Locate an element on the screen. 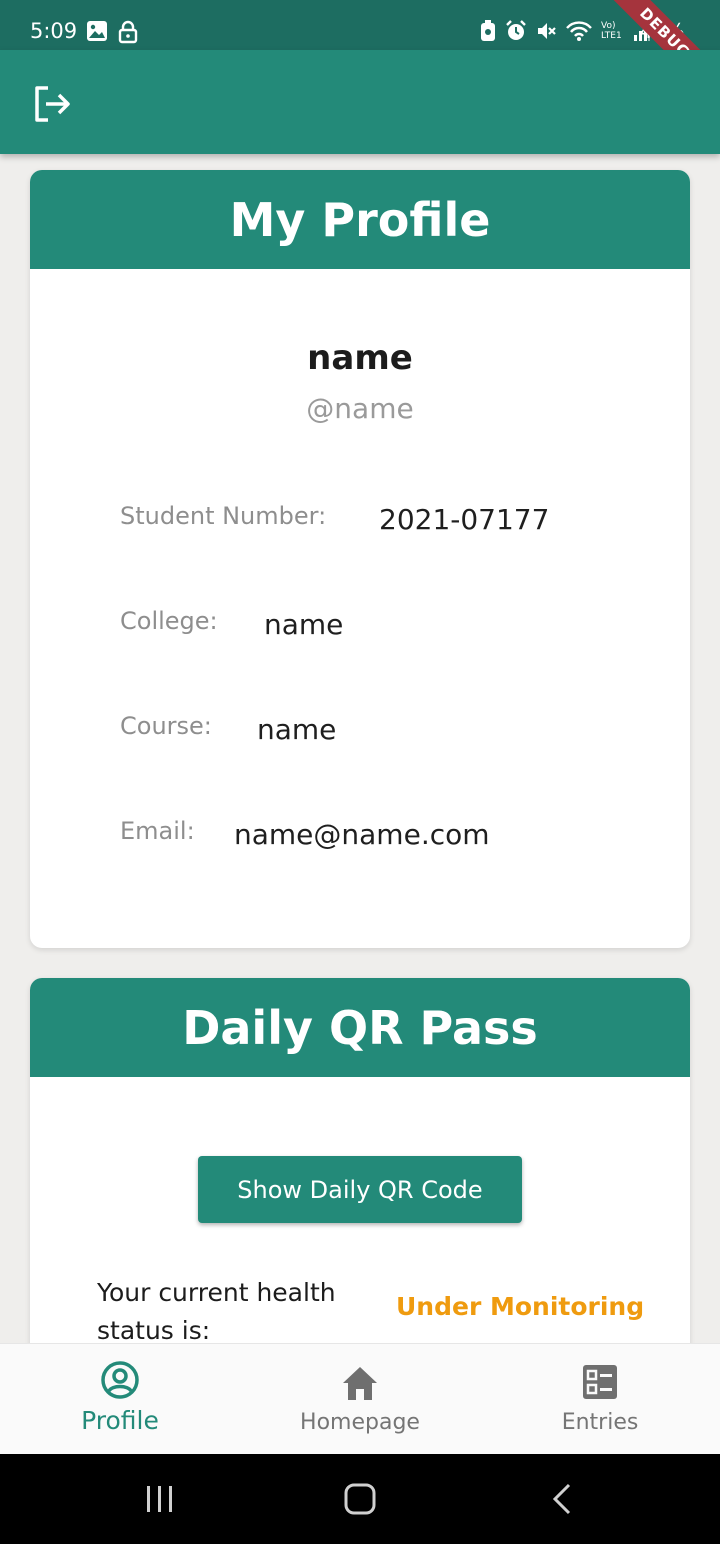 This screenshot has height=1544, width=720. bottom-navigation: Profile Homepage Entries is located at coordinates (360, 1399).